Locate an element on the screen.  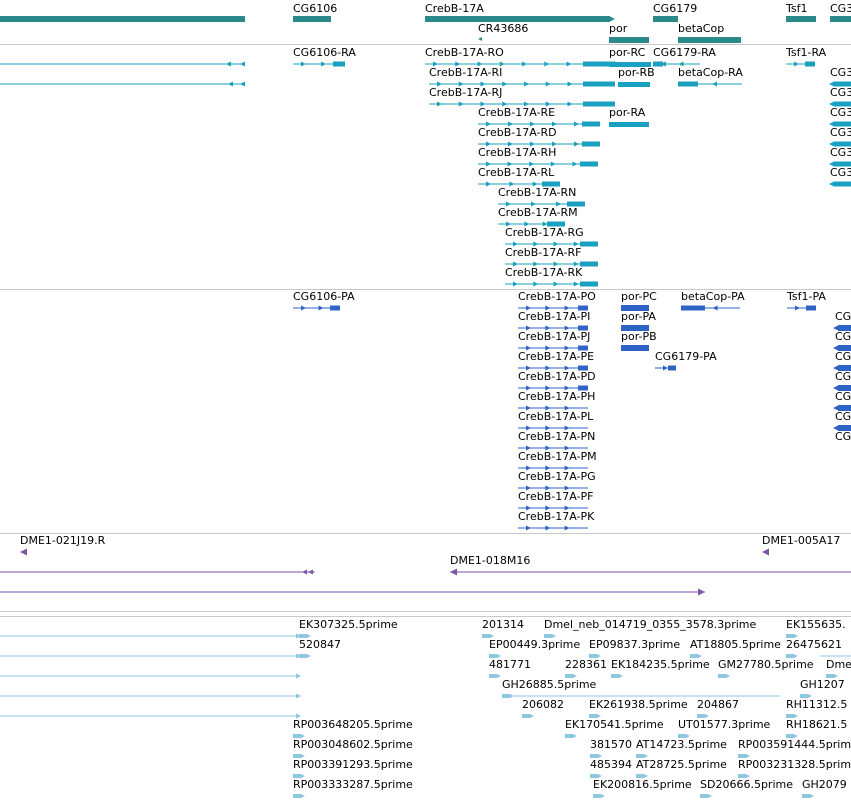
est-label-rp003648205-5prime: RP003648205.5prime is located at coordinates (353, 725).